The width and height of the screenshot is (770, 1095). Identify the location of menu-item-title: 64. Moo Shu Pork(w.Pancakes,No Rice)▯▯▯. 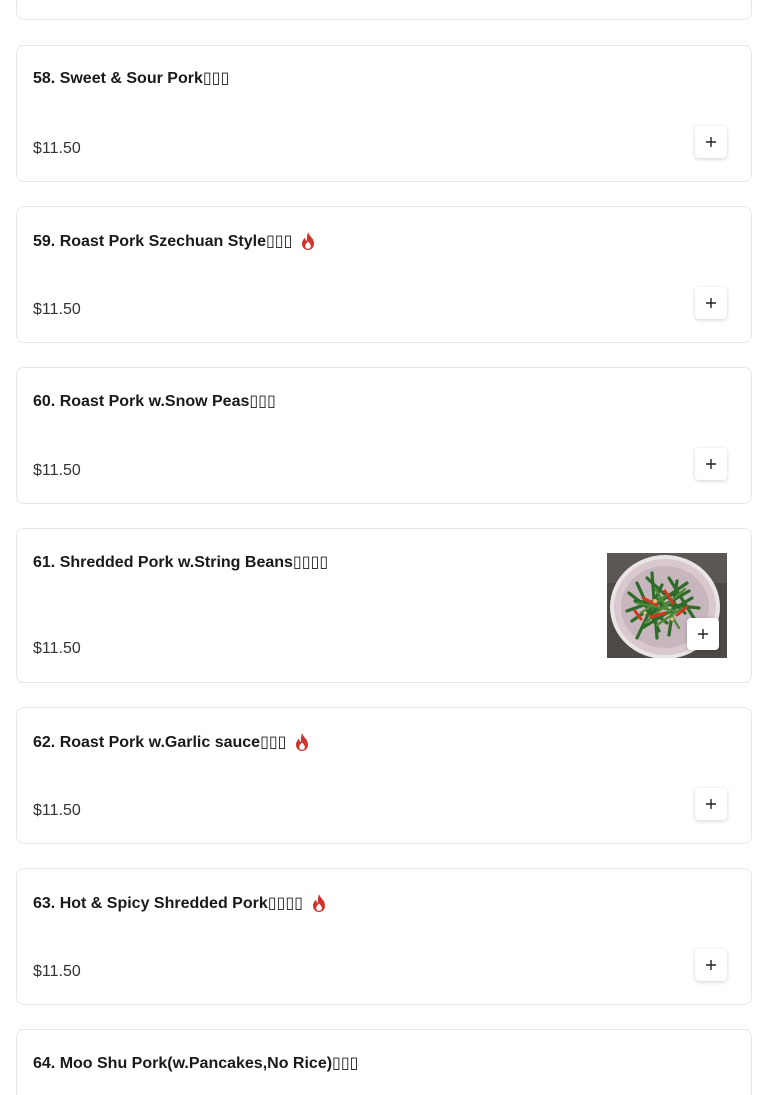
(195, 1063).